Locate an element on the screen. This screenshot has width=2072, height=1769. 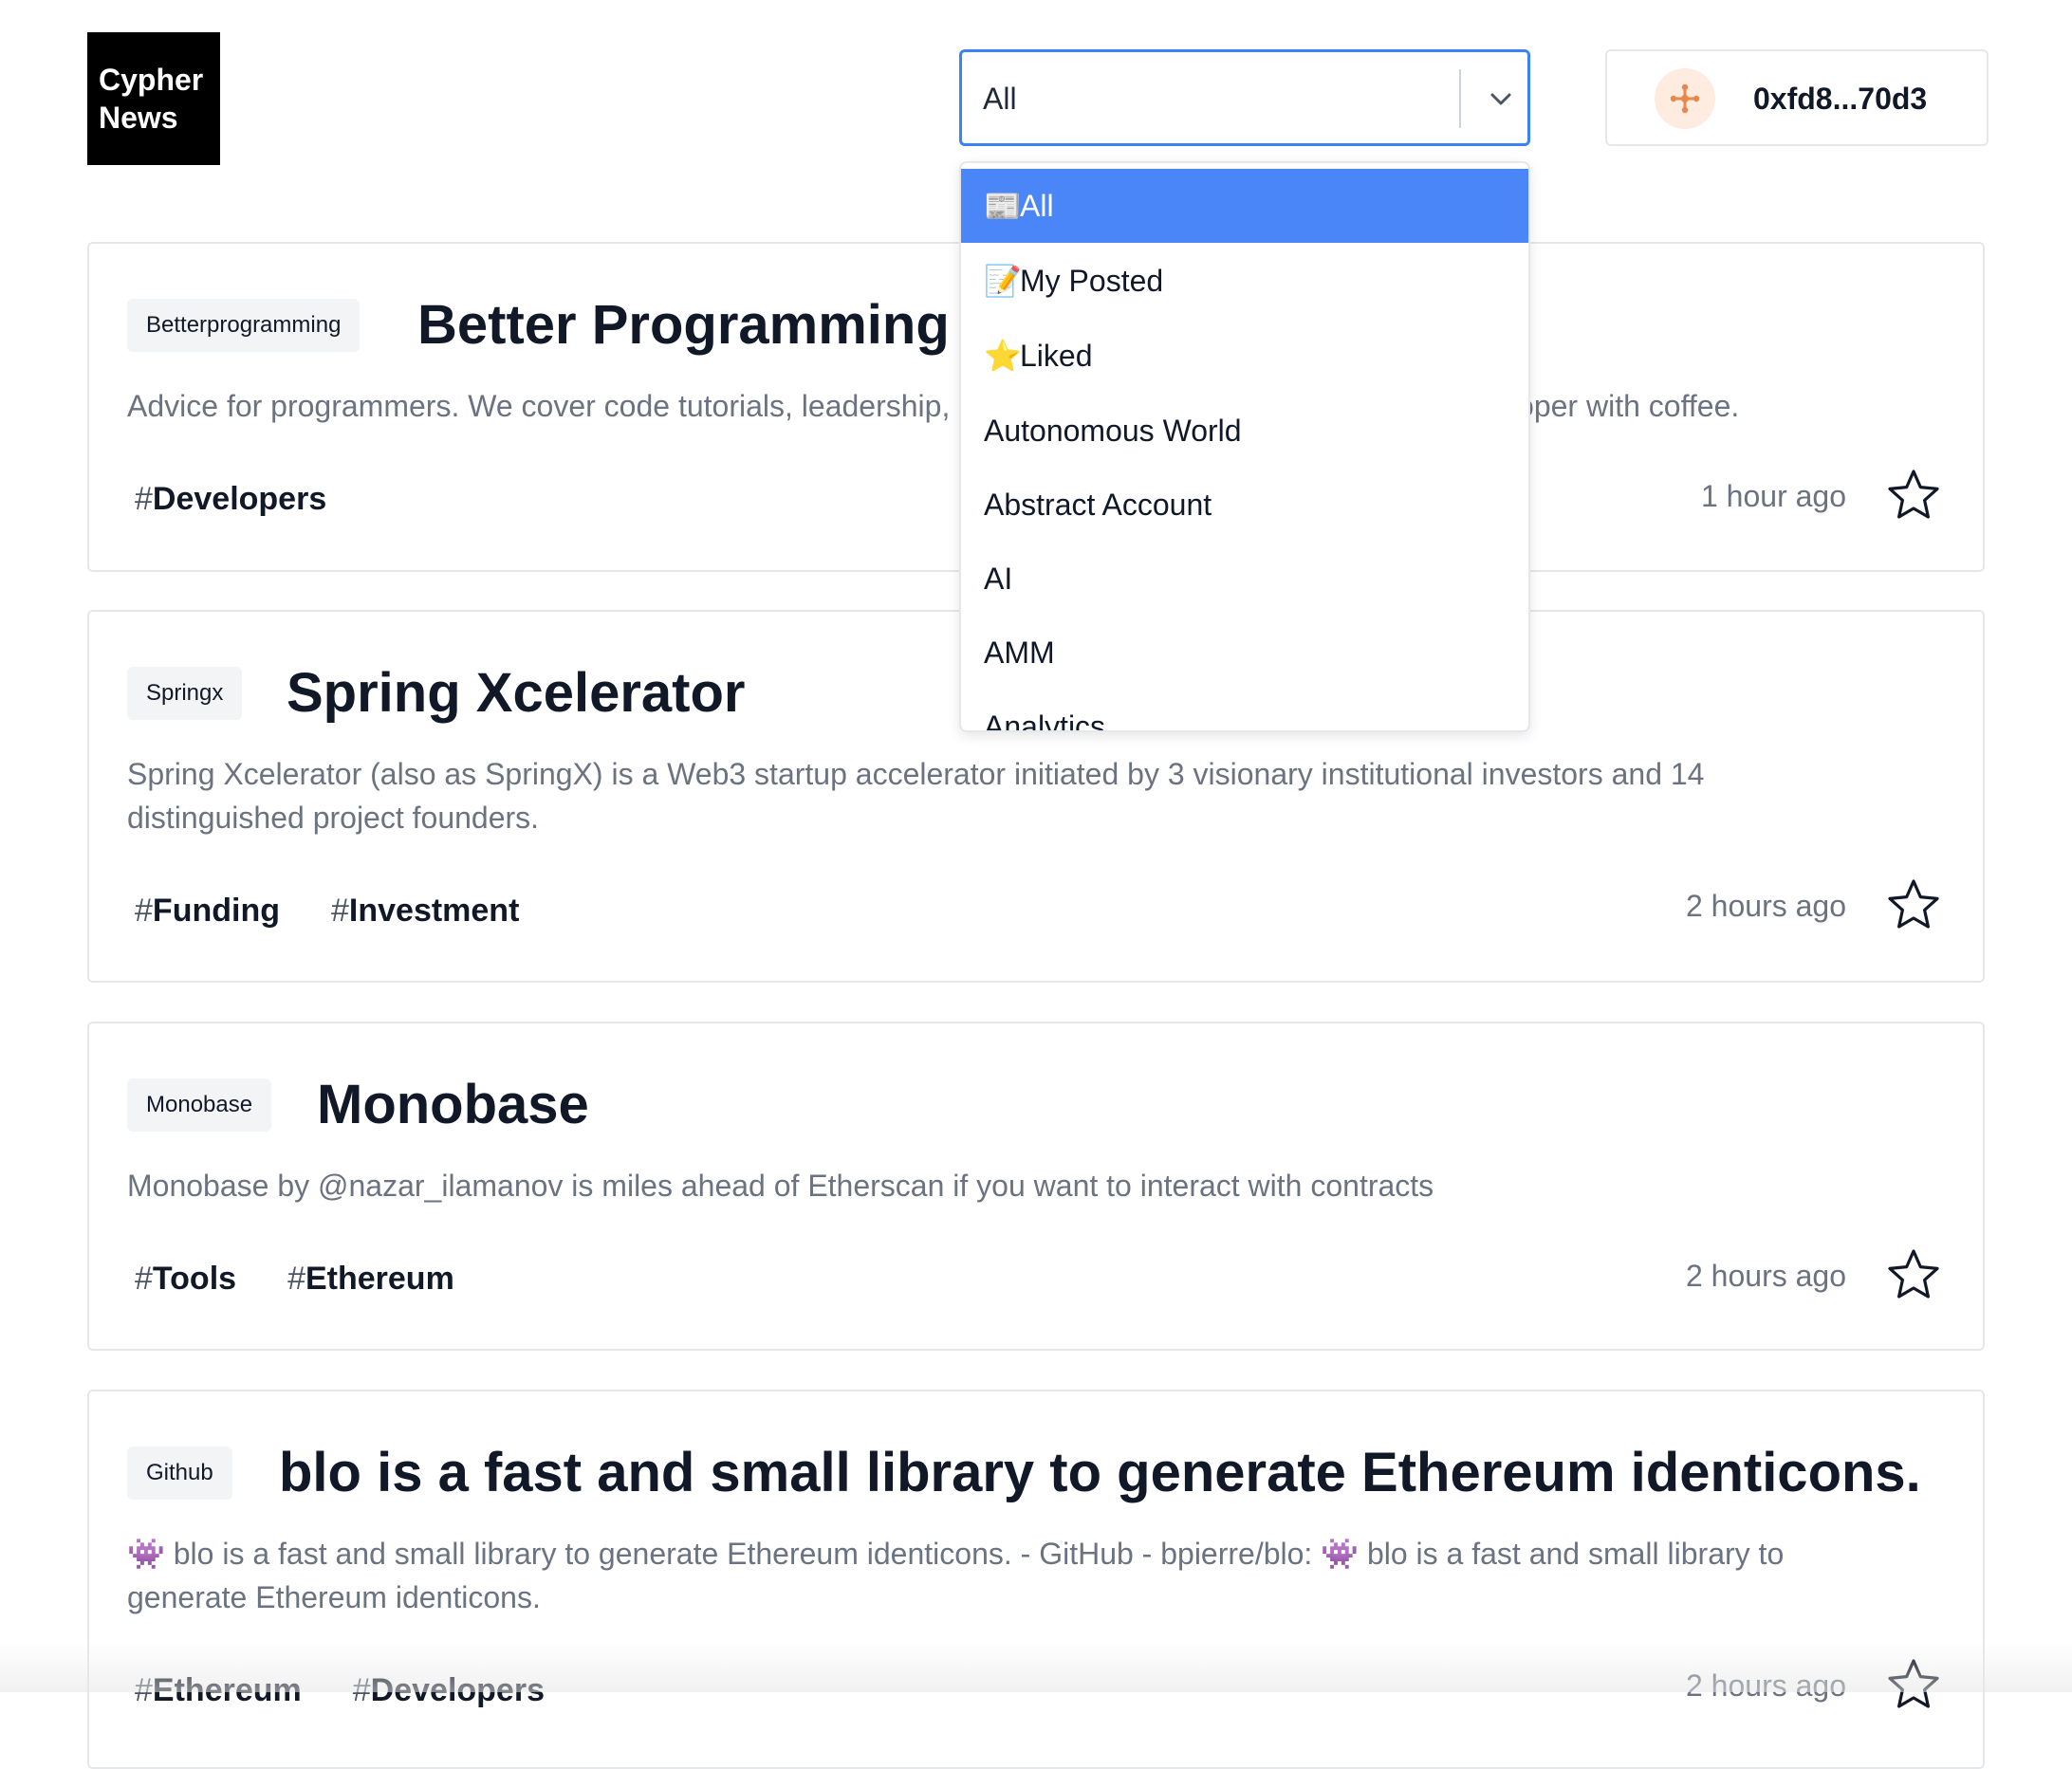
dropdown-option-analytics: Analytics is located at coordinates (1244, 711).